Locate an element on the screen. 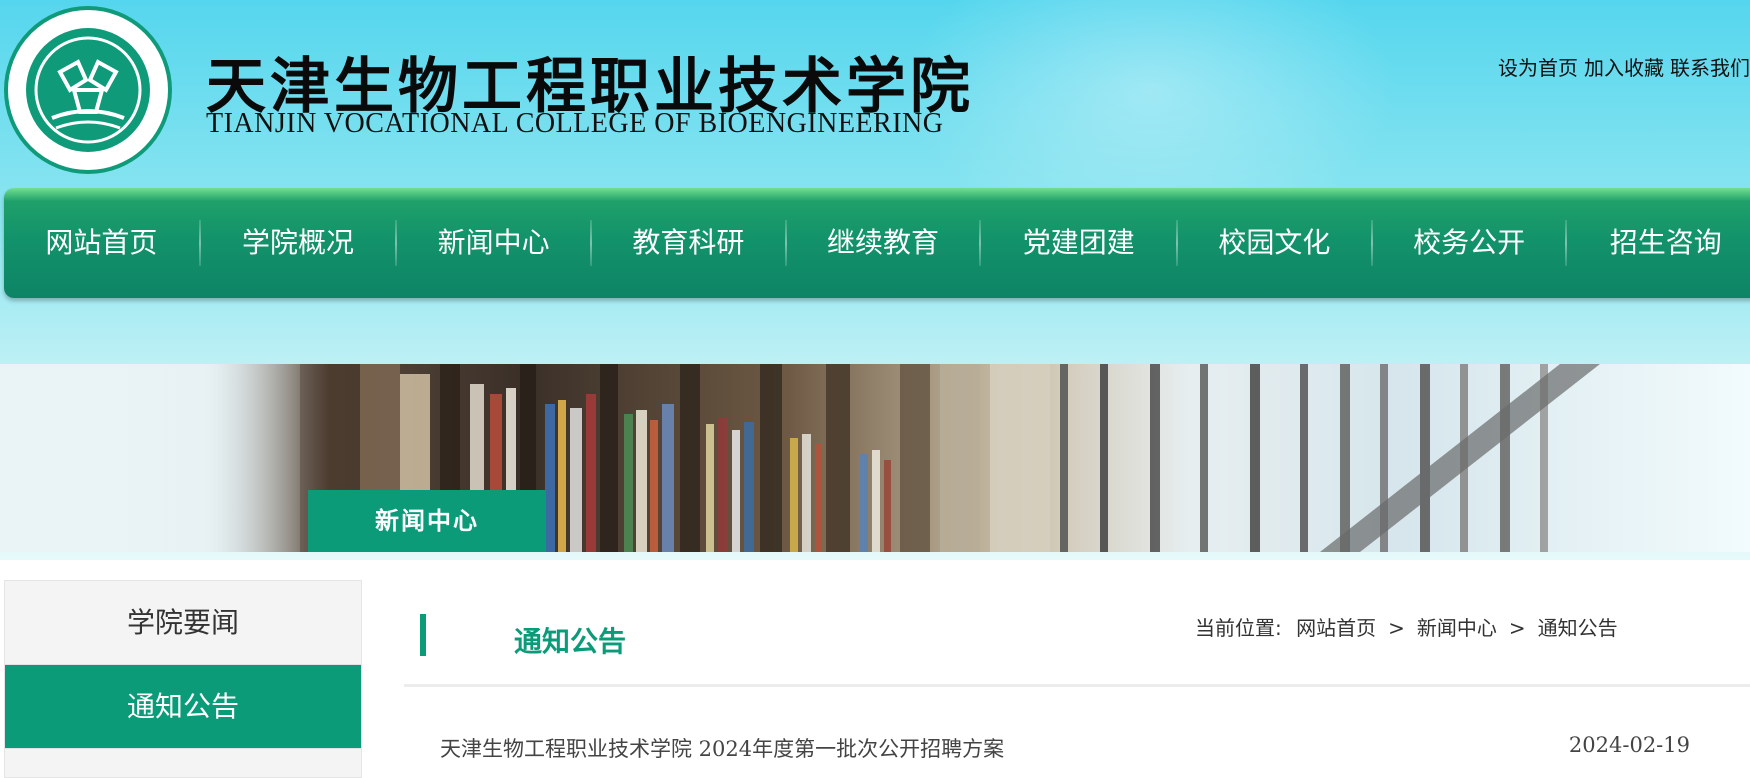 The image size is (1750, 778). logo-mark-icon is located at coordinates (88, 90).